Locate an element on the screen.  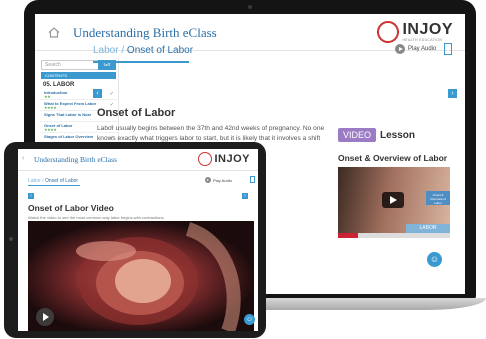
logo-text: INJOY is located at coordinates (427, 29).